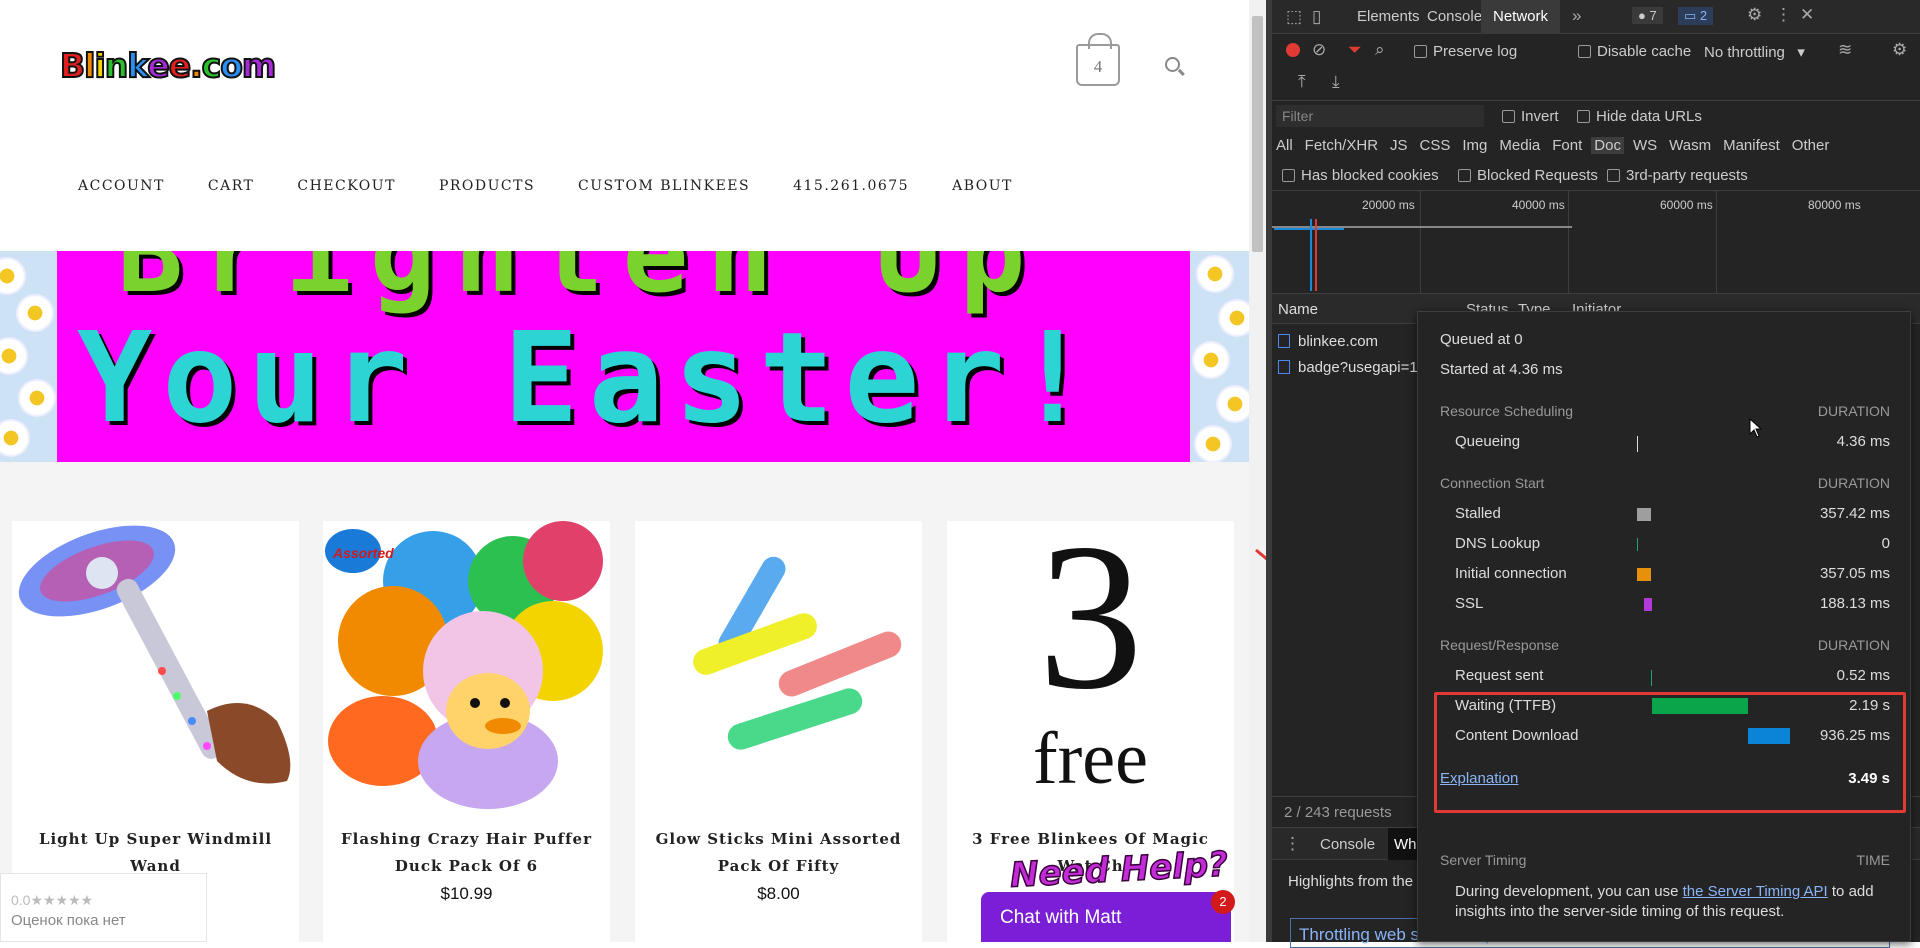  What do you see at coordinates (1807, 15) in the screenshot?
I see `close-icon: ✕` at bounding box center [1807, 15].